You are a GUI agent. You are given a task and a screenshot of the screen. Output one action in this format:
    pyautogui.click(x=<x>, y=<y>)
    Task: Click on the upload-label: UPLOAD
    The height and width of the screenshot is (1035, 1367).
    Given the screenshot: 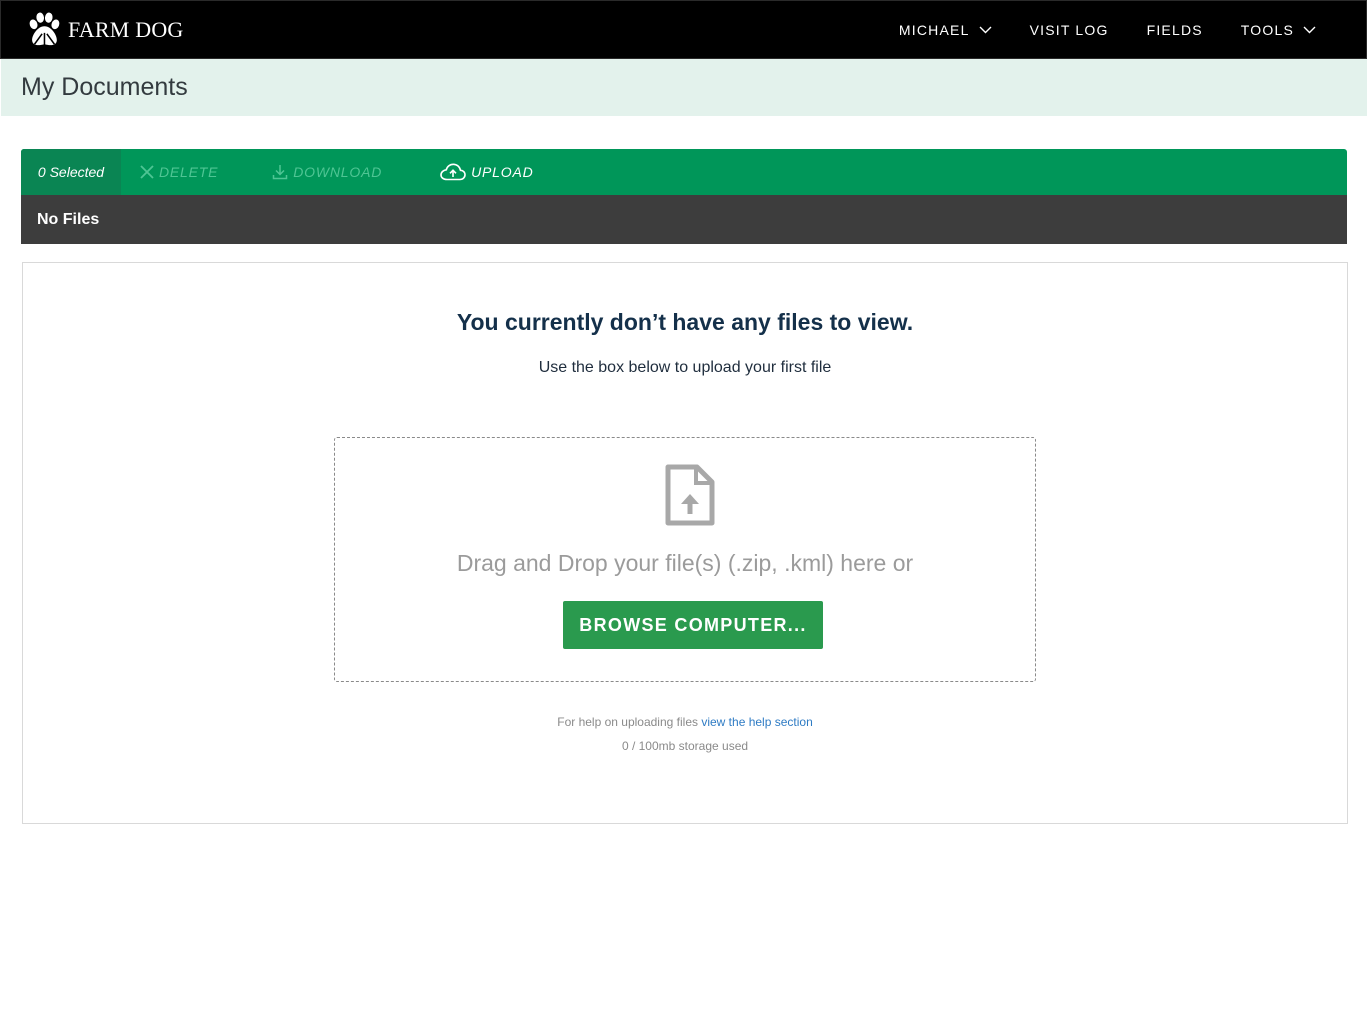 What is the action you would take?
    pyautogui.click(x=502, y=172)
    